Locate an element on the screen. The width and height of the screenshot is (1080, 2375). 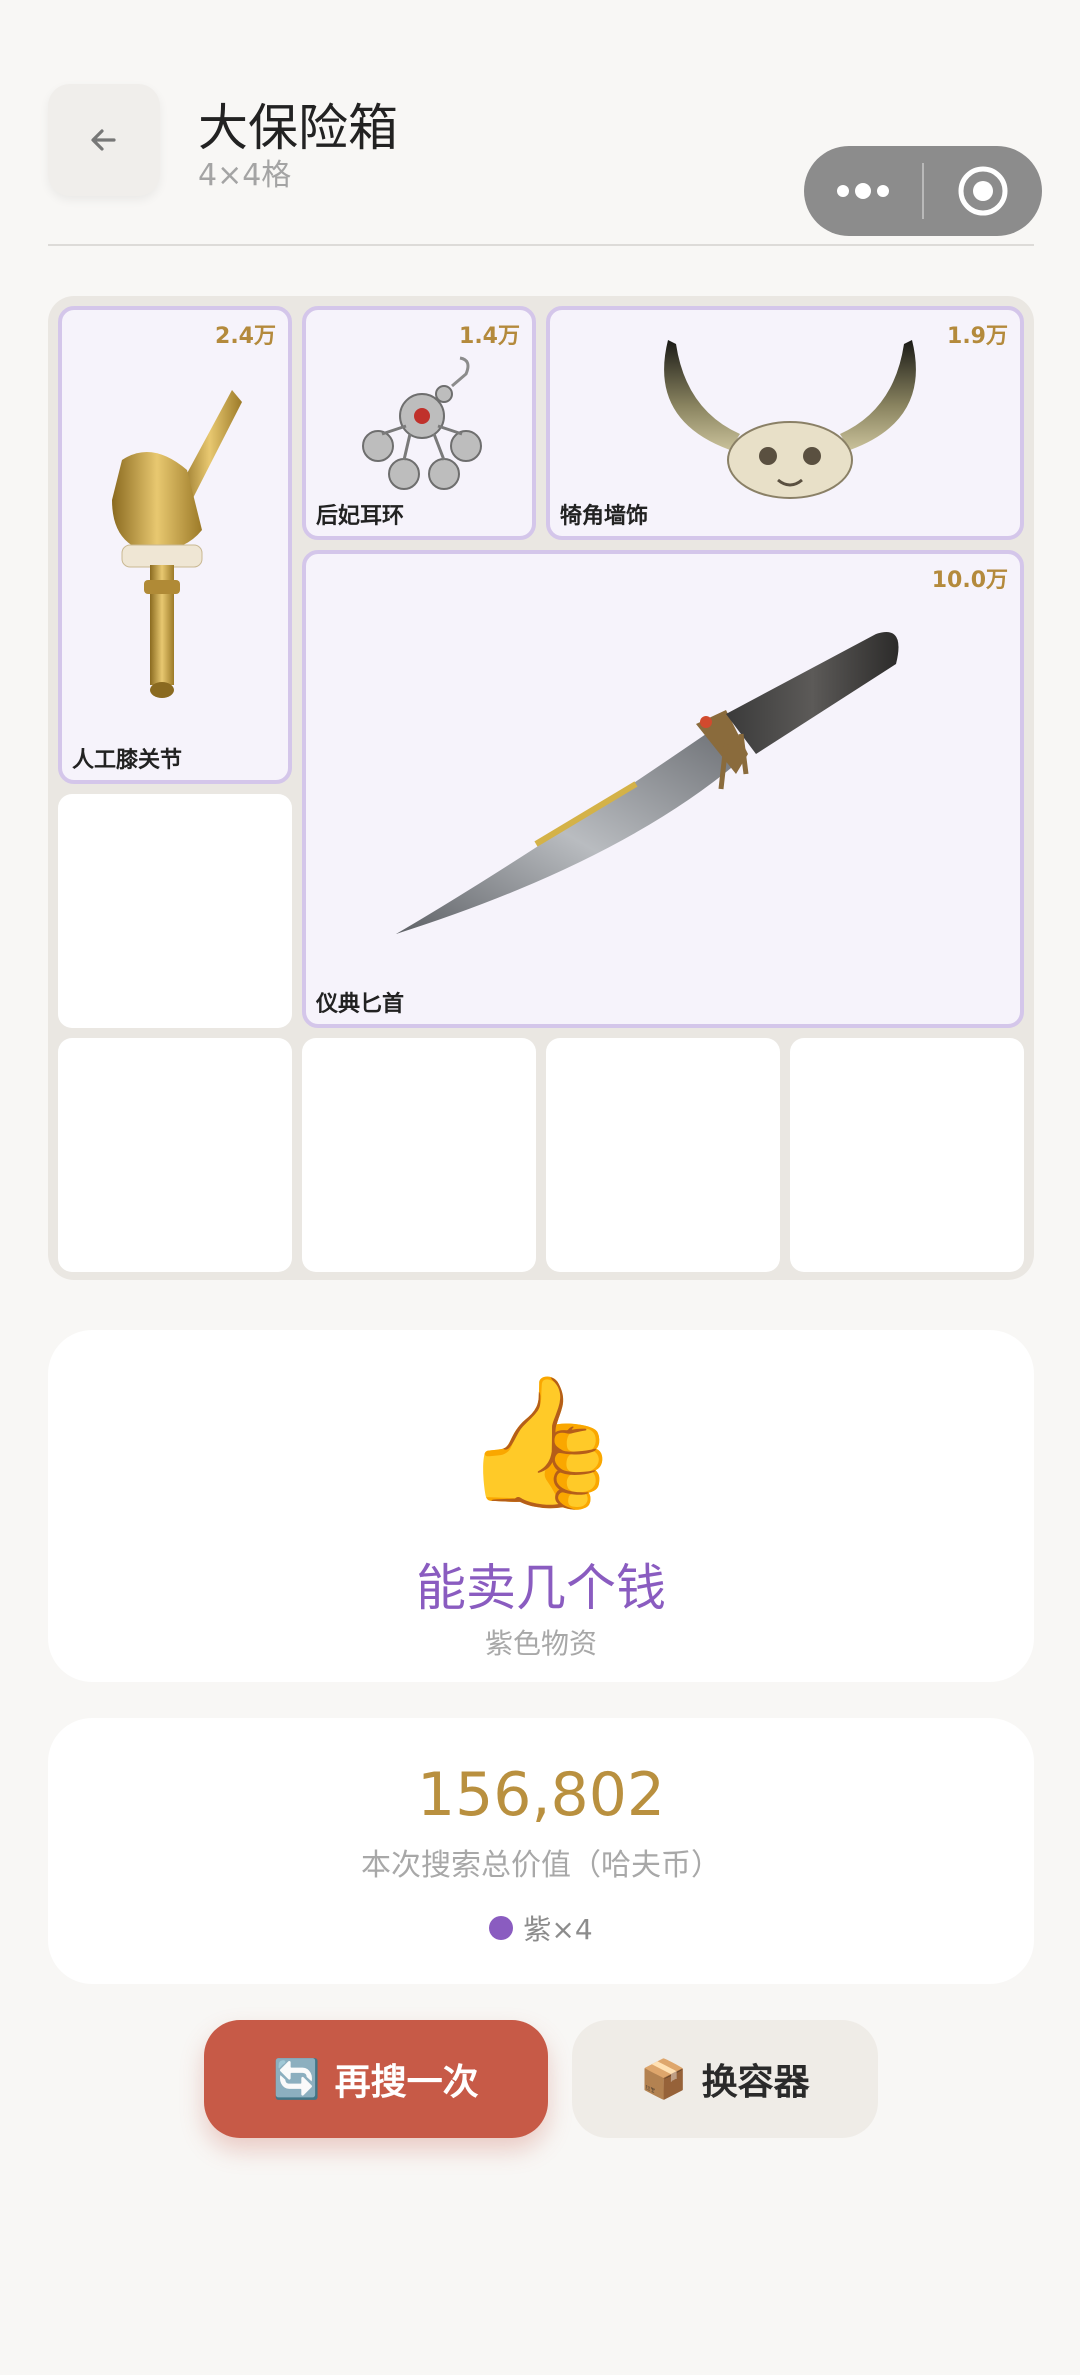
mini-program-capsule is located at coordinates (923, 191).